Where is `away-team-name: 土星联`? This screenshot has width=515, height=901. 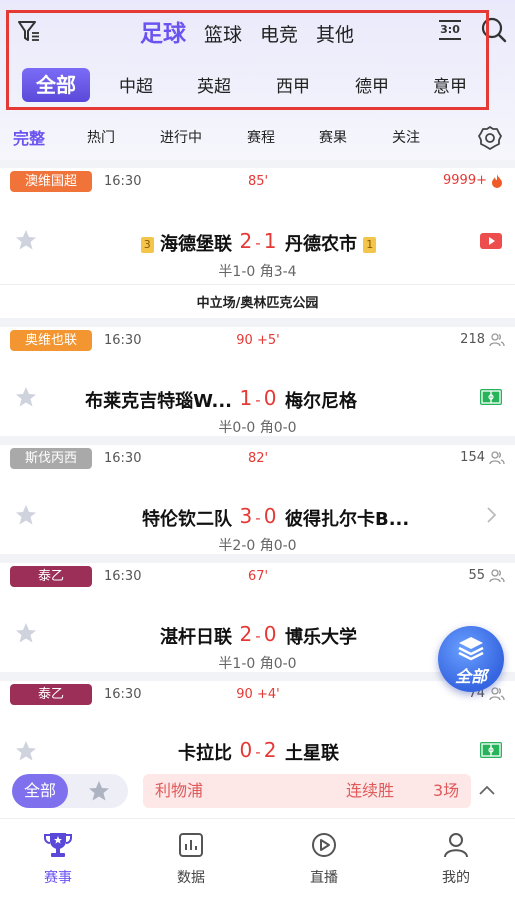 away-team-name: 土星联 is located at coordinates (312, 753).